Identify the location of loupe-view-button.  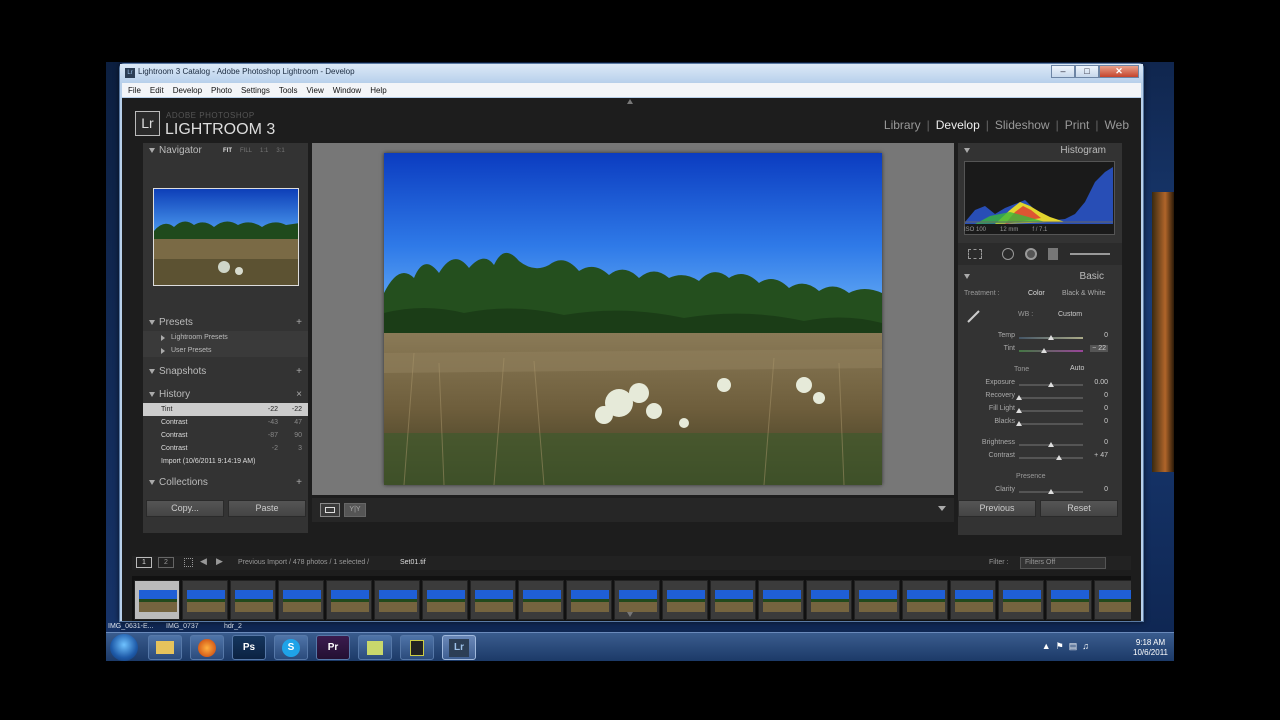
(330, 510).